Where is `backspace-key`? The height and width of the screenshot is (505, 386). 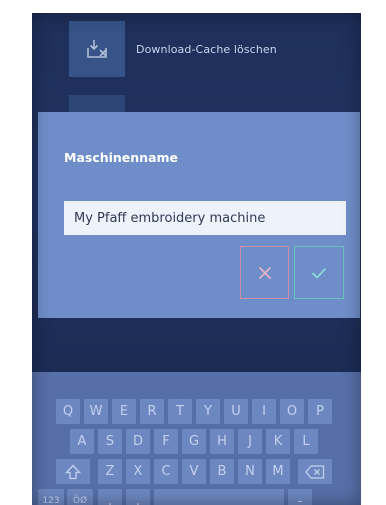 backspace-key is located at coordinates (315, 471).